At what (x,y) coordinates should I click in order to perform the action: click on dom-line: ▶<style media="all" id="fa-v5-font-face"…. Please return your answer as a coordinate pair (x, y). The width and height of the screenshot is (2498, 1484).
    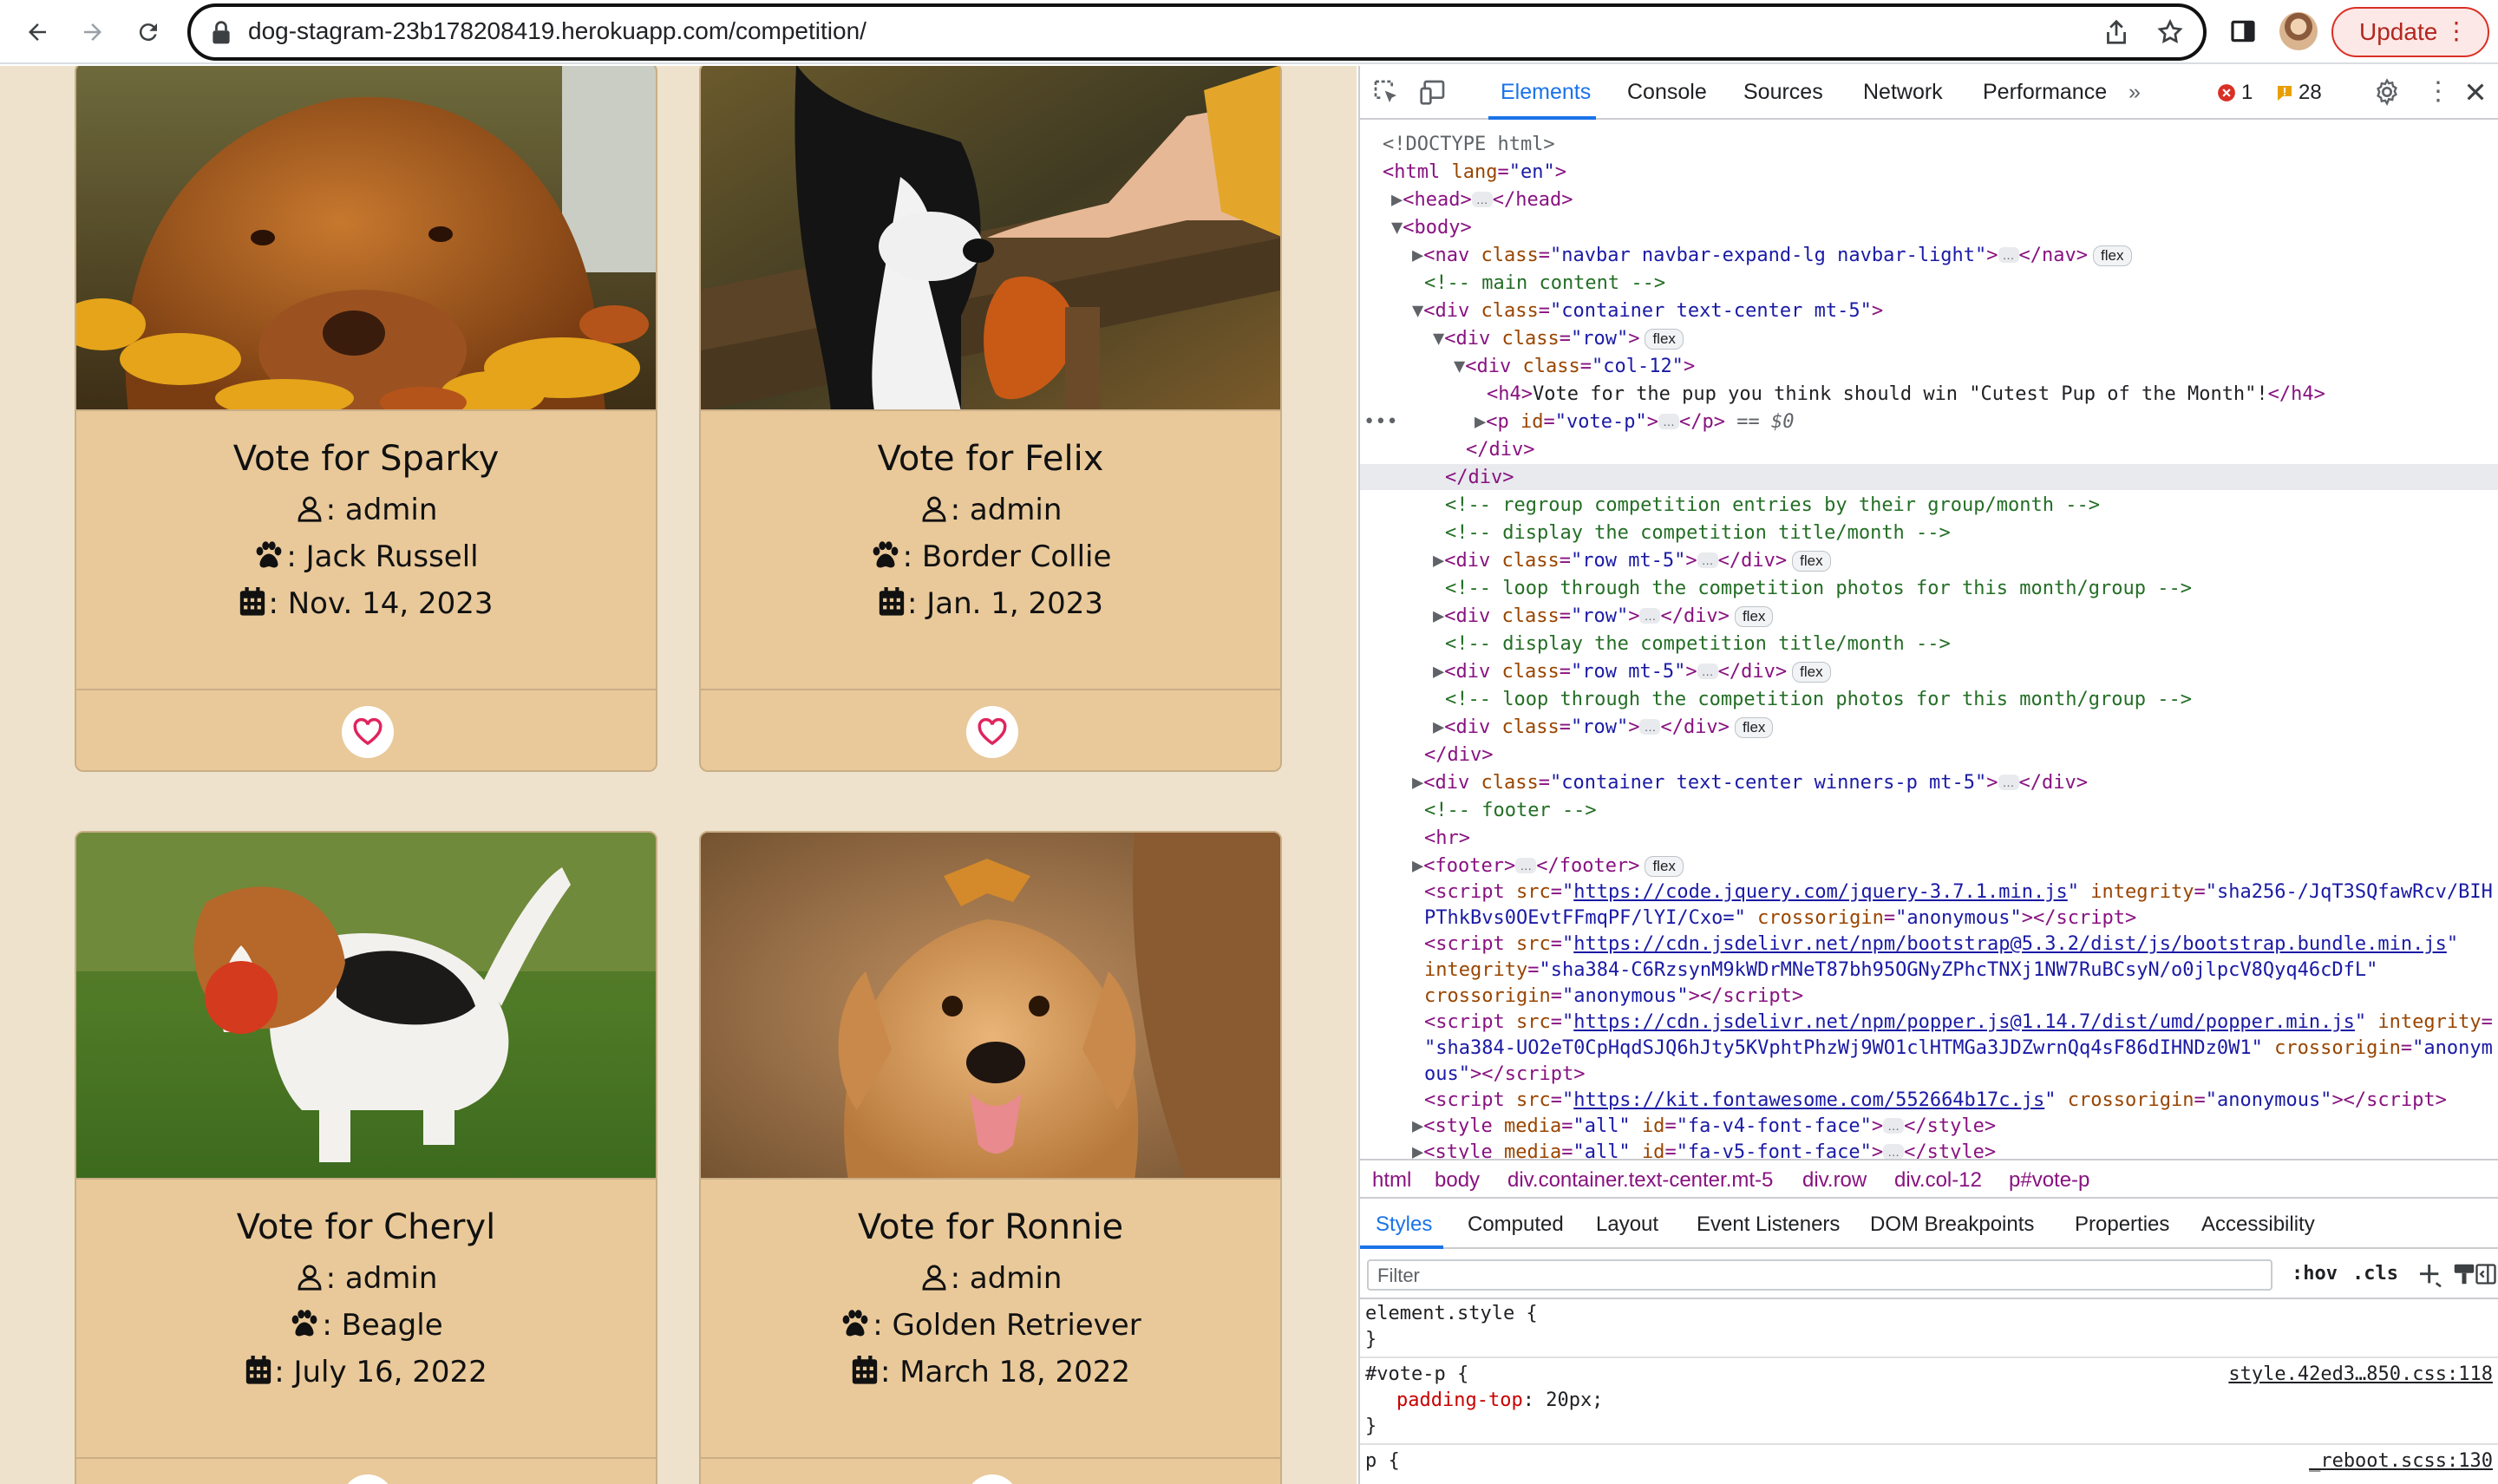
    Looking at the image, I should click on (1704, 1150).